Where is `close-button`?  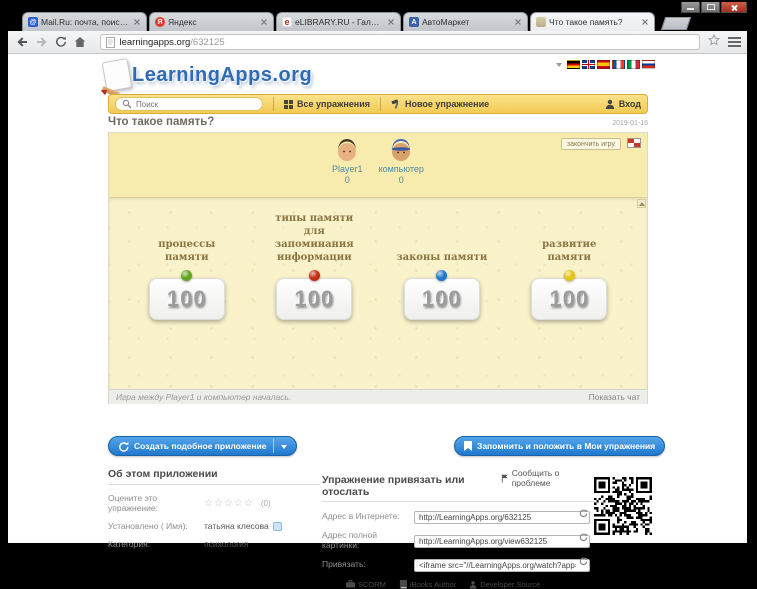
close-button is located at coordinates (734, 7).